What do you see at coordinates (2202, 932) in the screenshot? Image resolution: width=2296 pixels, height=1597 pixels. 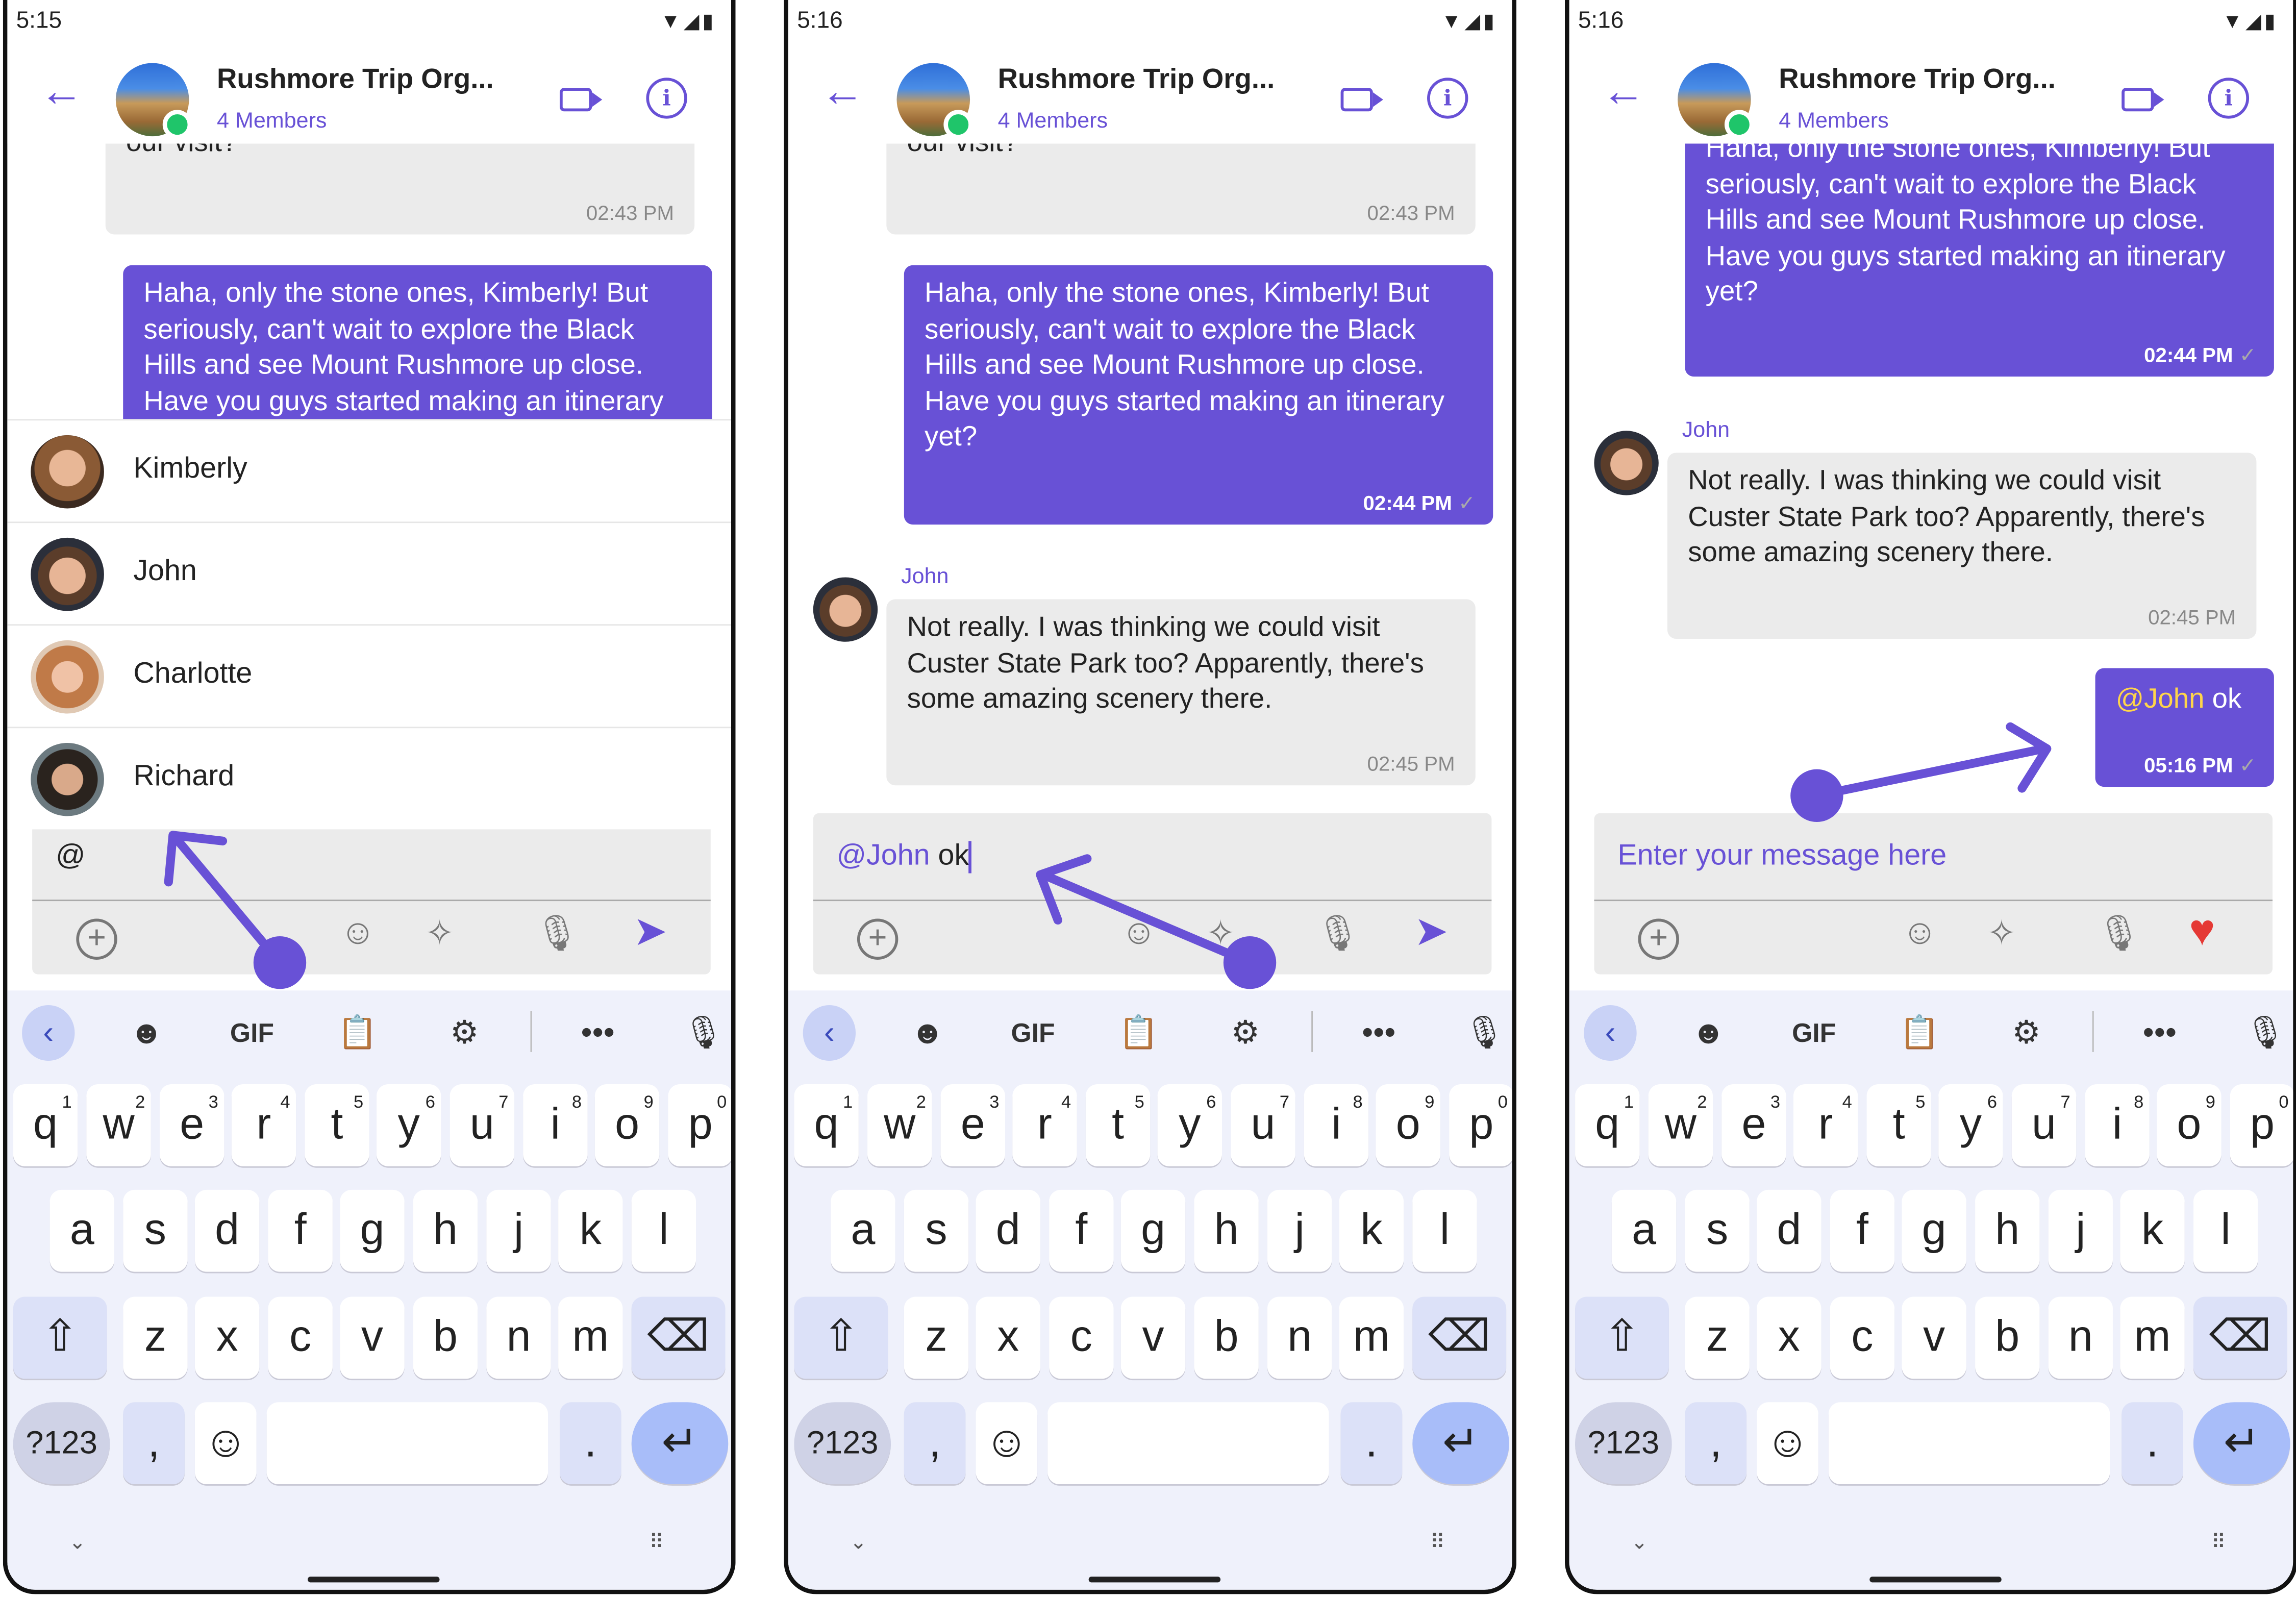 I see `heart-reaction-icon: ♥` at bounding box center [2202, 932].